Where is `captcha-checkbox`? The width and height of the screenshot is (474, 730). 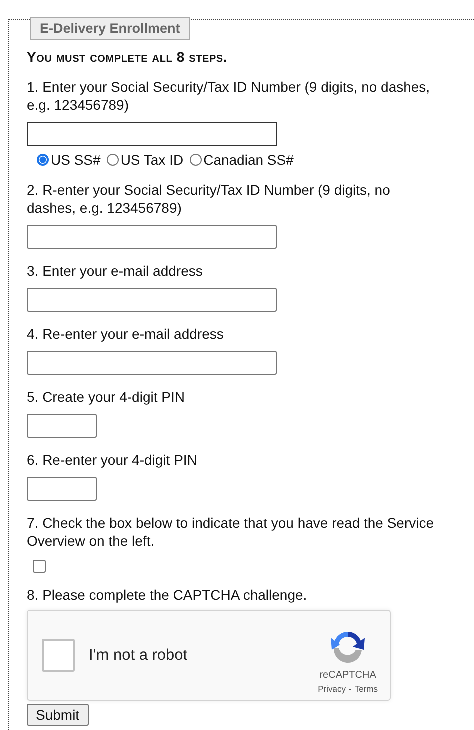
captcha-checkbox is located at coordinates (58, 655).